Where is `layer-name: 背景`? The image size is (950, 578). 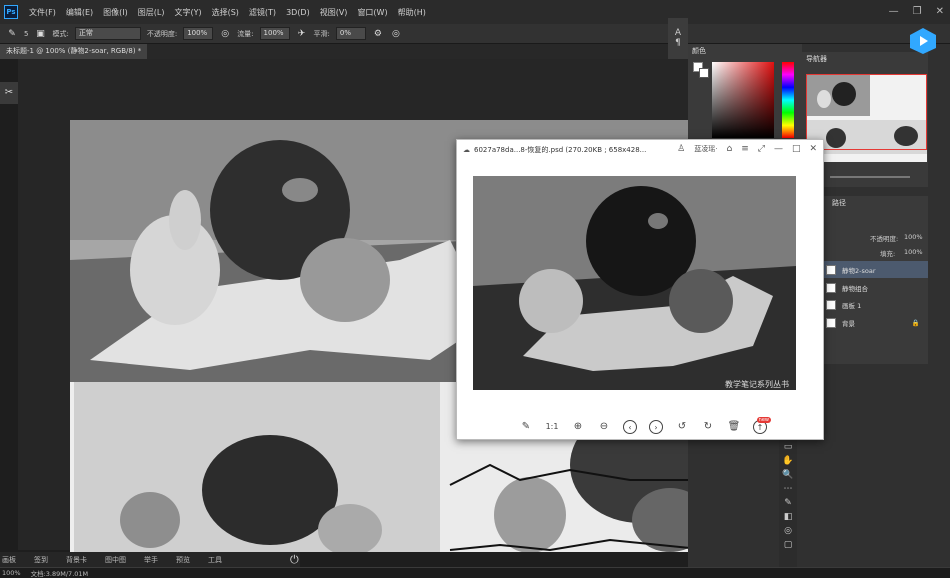 layer-name: 背景 is located at coordinates (848, 323).